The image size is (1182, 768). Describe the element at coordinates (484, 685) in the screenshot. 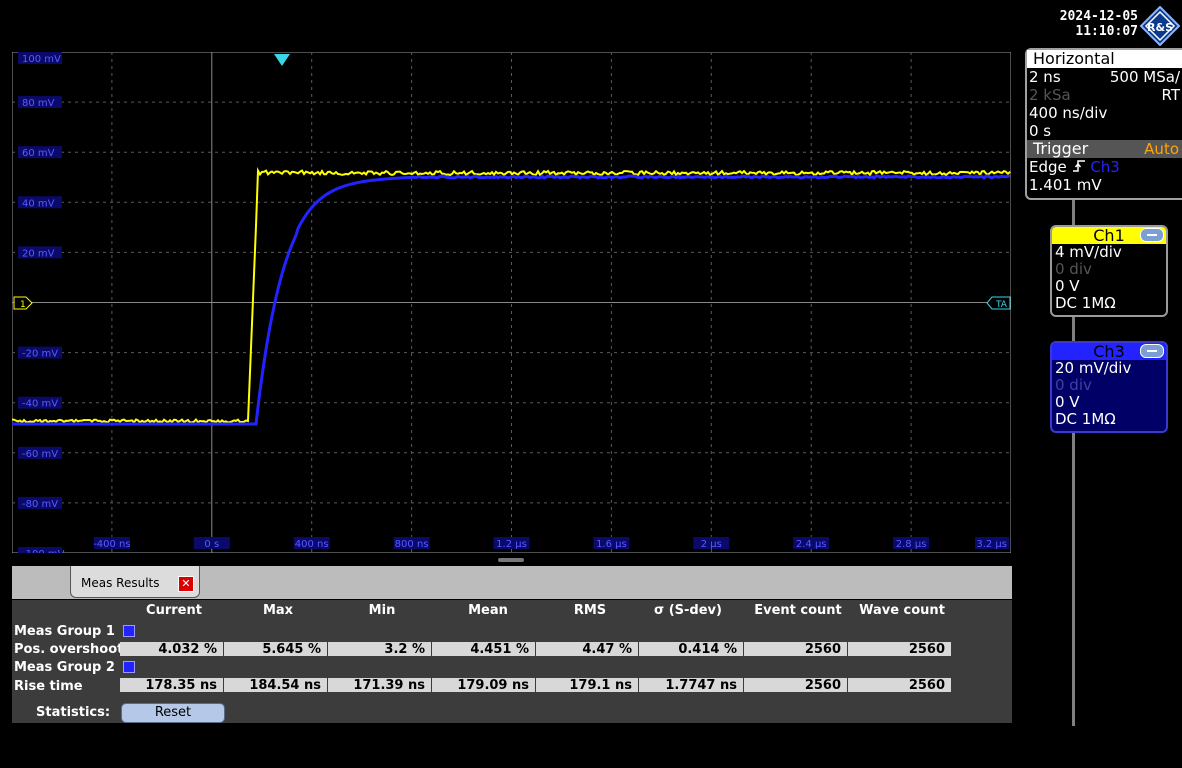

I see `table-cell: 179.09 ns` at that location.